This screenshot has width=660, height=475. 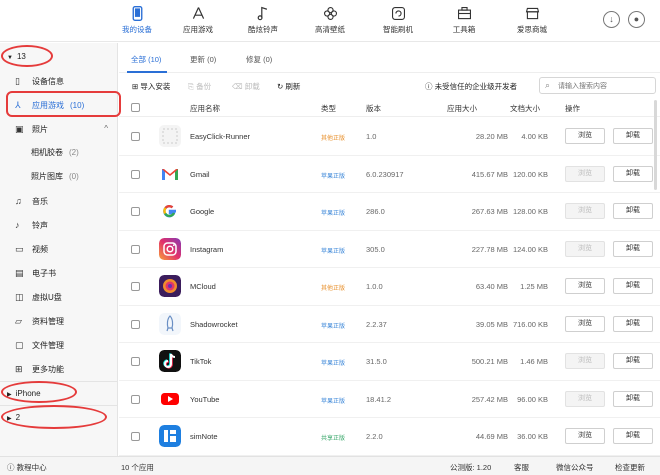 I want to click on nav-ringtones: 酷炫铃声, so click(x=263, y=20).